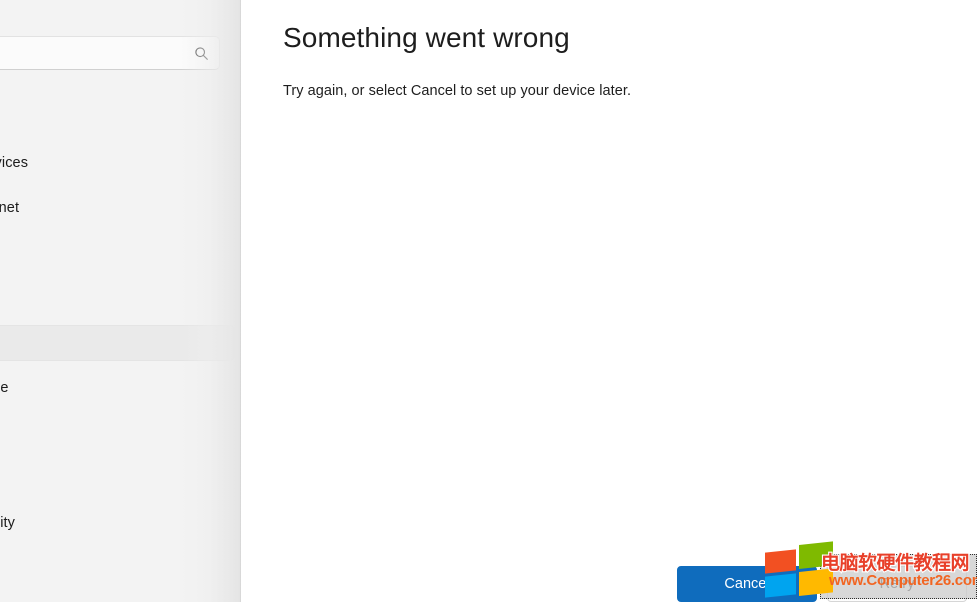 The height and width of the screenshot is (602, 977). What do you see at coordinates (426, 37) in the screenshot?
I see `page-title: Something went wrong` at bounding box center [426, 37].